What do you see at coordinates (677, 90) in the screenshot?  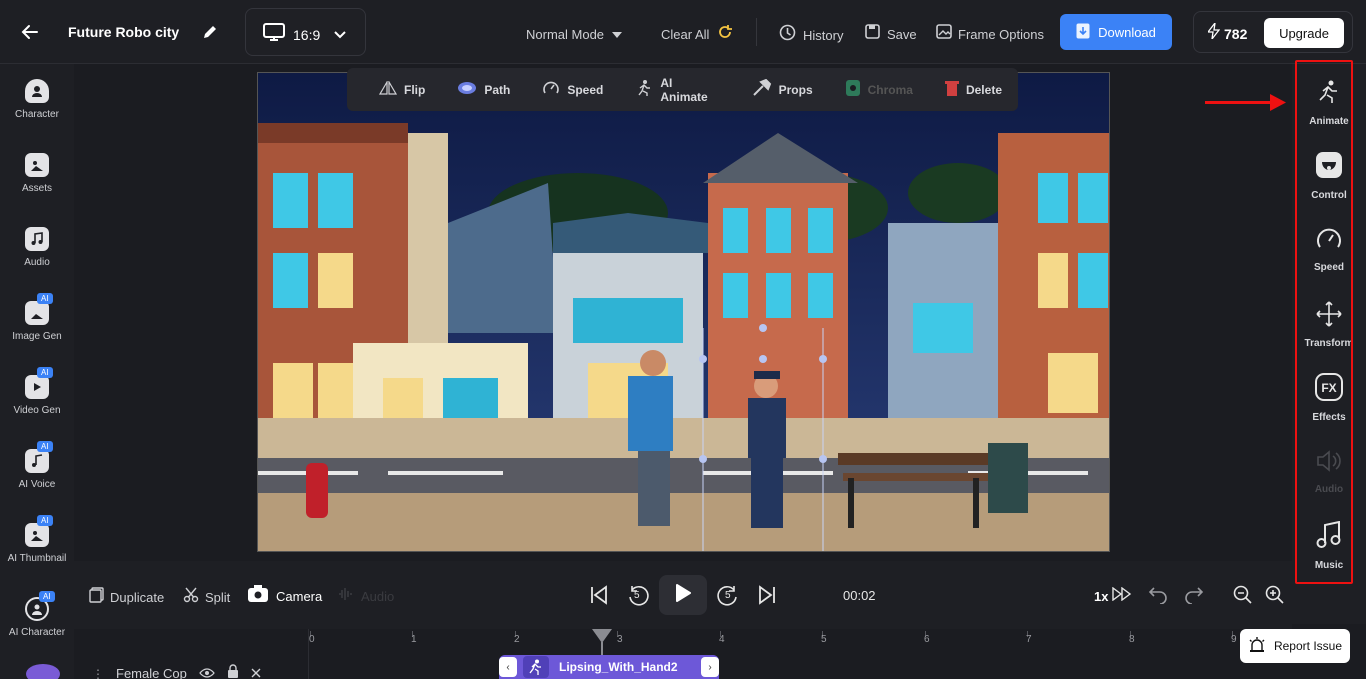 I see `ai-animate-button: AI Animate` at bounding box center [677, 90].